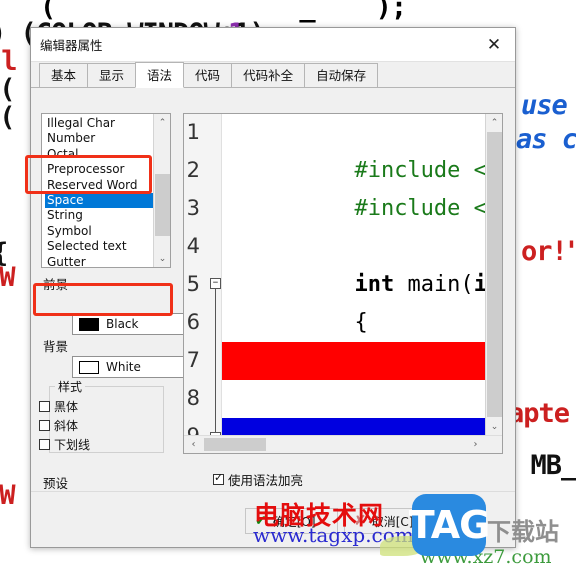 The height and width of the screenshot is (570, 576). What do you see at coordinates (193, 132) in the screenshot?
I see `line-number: 1` at bounding box center [193, 132].